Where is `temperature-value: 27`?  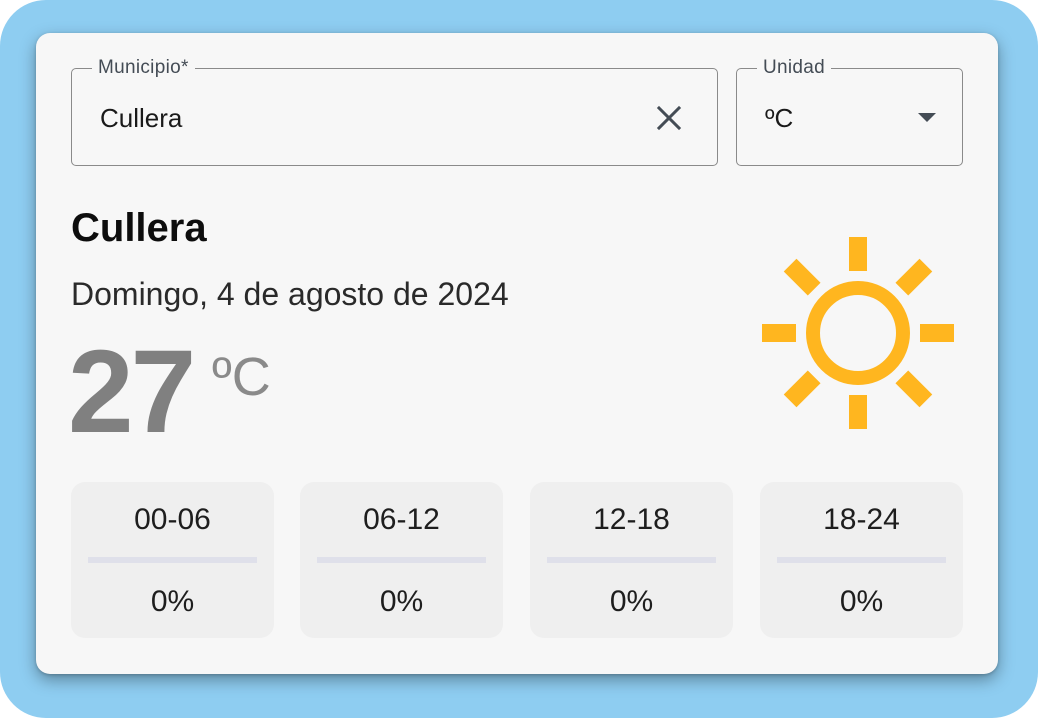 temperature-value: 27 is located at coordinates (132, 392).